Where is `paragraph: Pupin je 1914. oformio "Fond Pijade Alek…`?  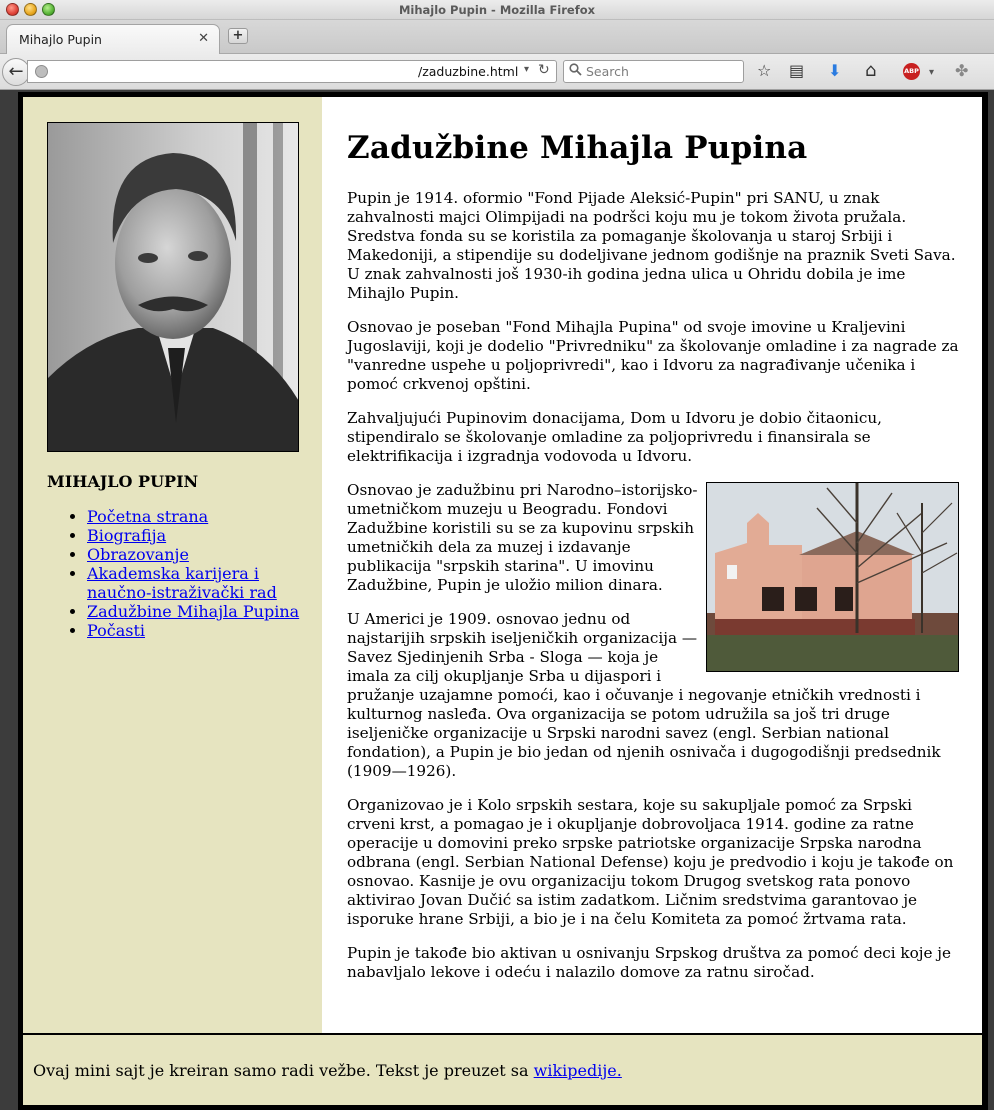
paragraph: Pupin je 1914. oformio "Fond Pijade Alek… is located at coordinates (651, 245).